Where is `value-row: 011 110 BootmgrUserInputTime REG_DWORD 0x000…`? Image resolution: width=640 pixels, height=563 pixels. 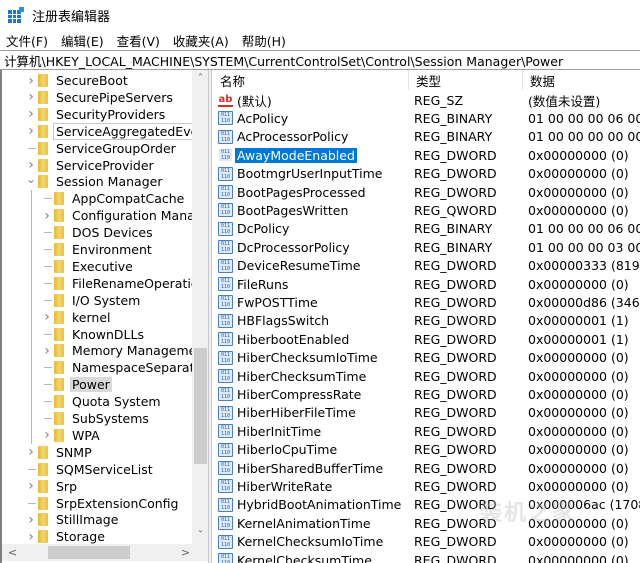 value-row: 011 110 BootmgrUserInputTime REG_DWORD 0x000… is located at coordinates (426, 174).